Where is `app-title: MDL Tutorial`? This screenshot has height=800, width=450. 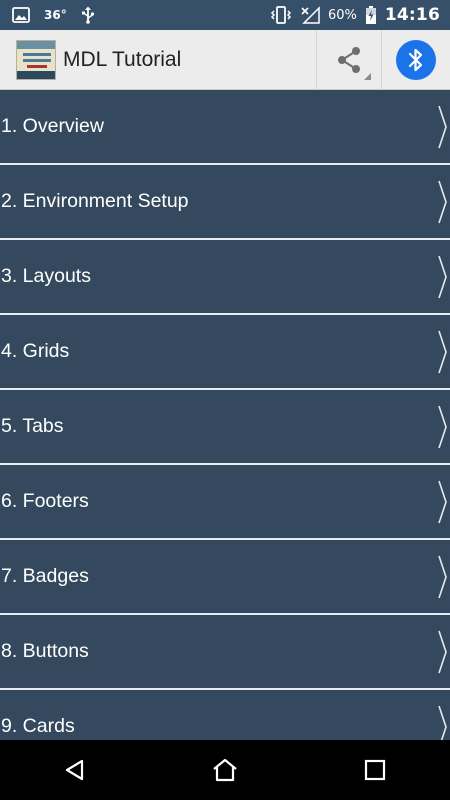 app-title: MDL Tutorial is located at coordinates (122, 59).